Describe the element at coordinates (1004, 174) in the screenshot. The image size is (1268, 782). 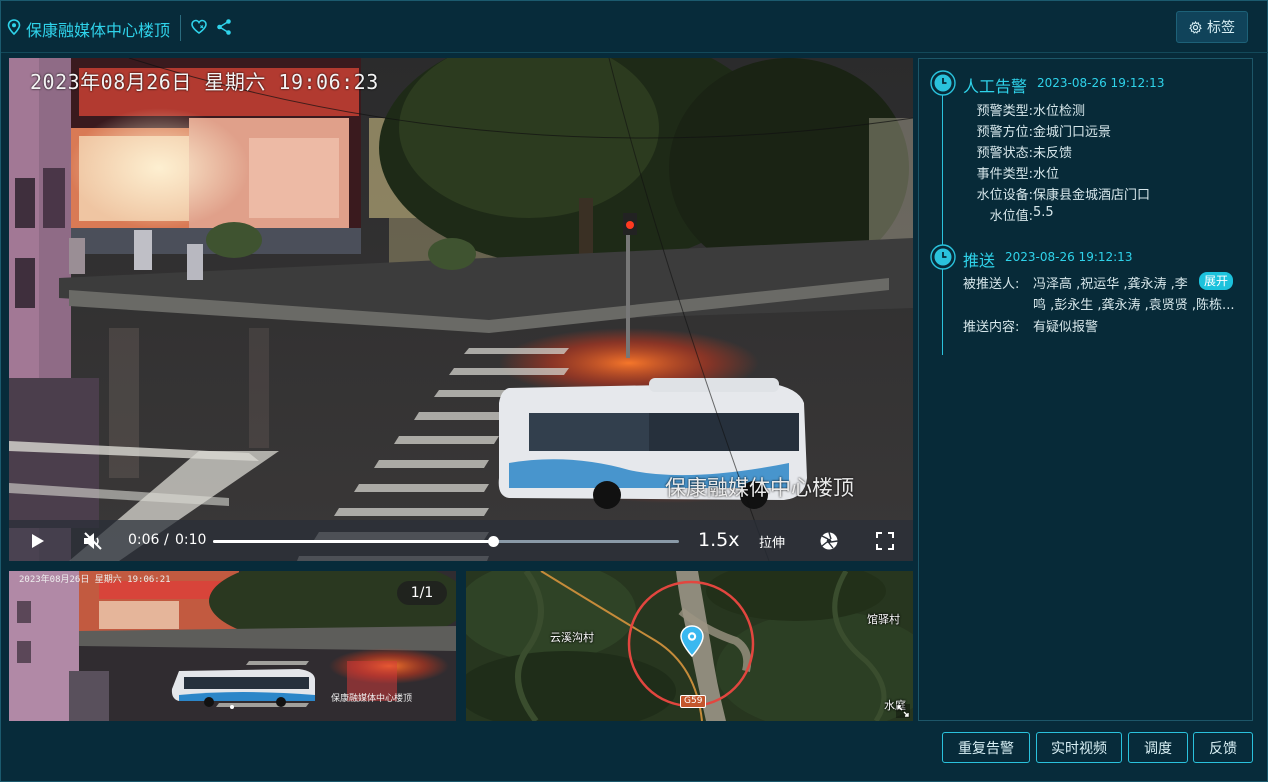
I see `alarm-field-label: 事件类型:` at that location.